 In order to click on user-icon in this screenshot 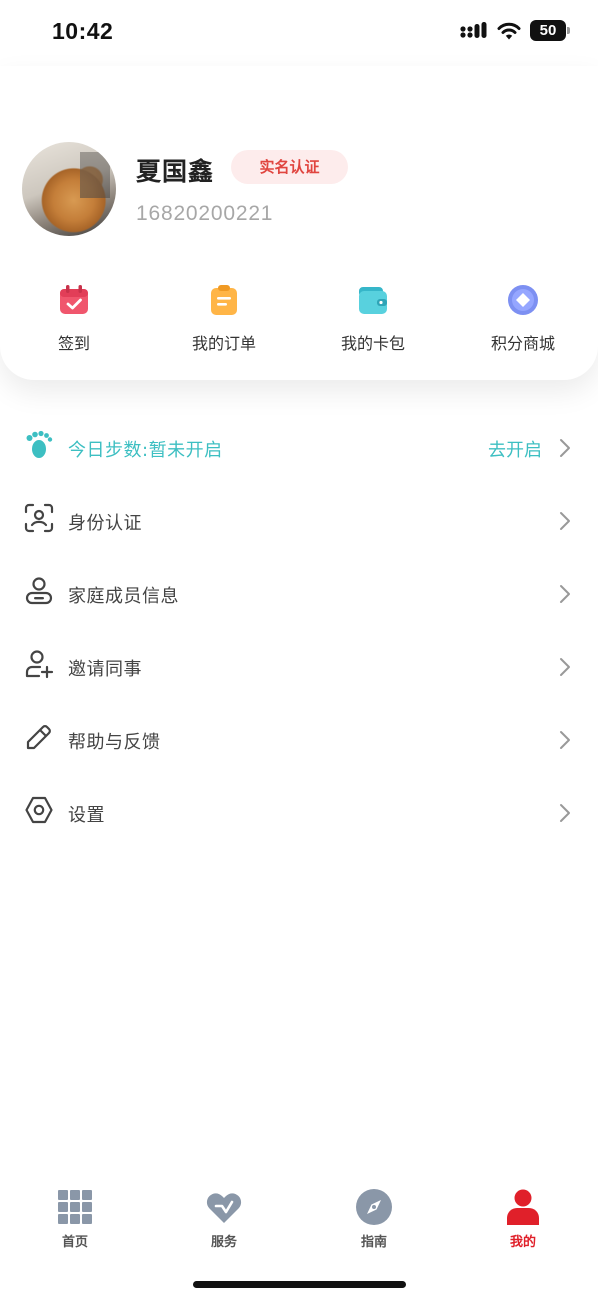, I will do `click(523, 1207)`.